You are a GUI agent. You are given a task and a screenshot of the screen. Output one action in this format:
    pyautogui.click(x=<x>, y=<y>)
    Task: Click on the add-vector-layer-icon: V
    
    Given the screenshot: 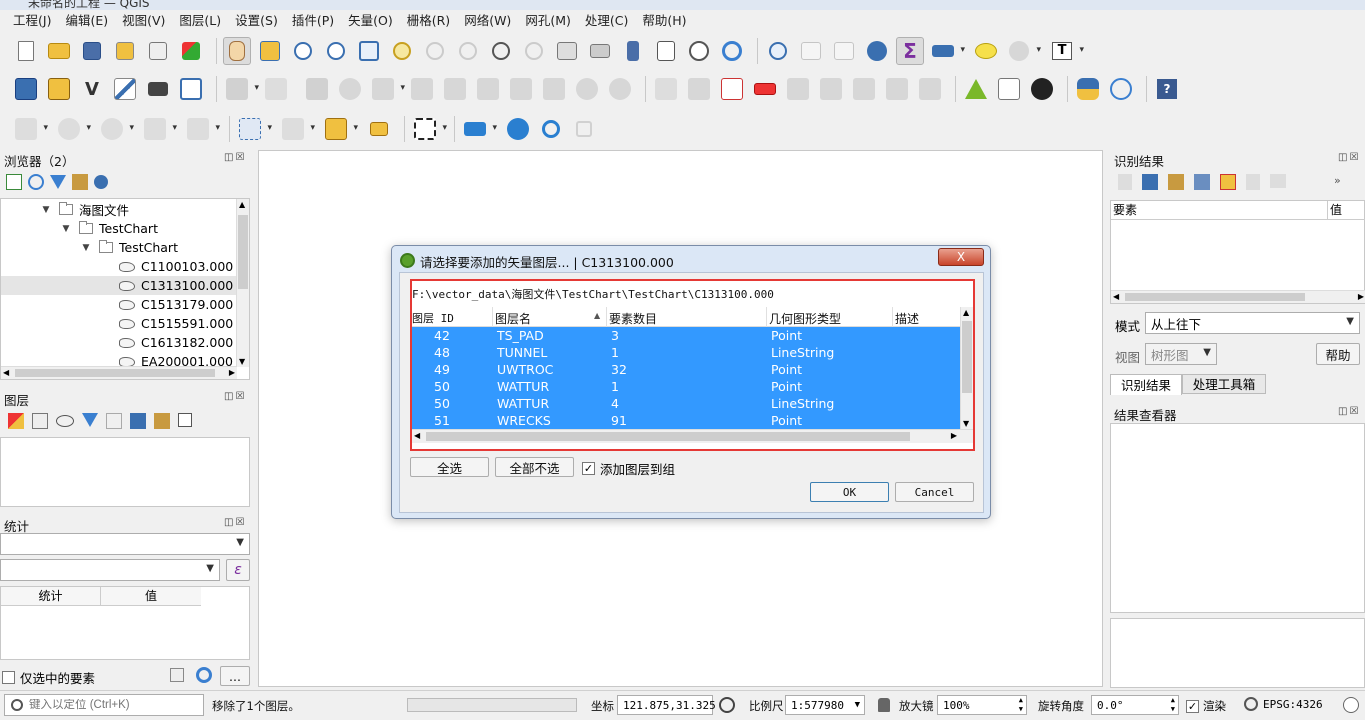 What is the action you would take?
    pyautogui.click(x=92, y=89)
    